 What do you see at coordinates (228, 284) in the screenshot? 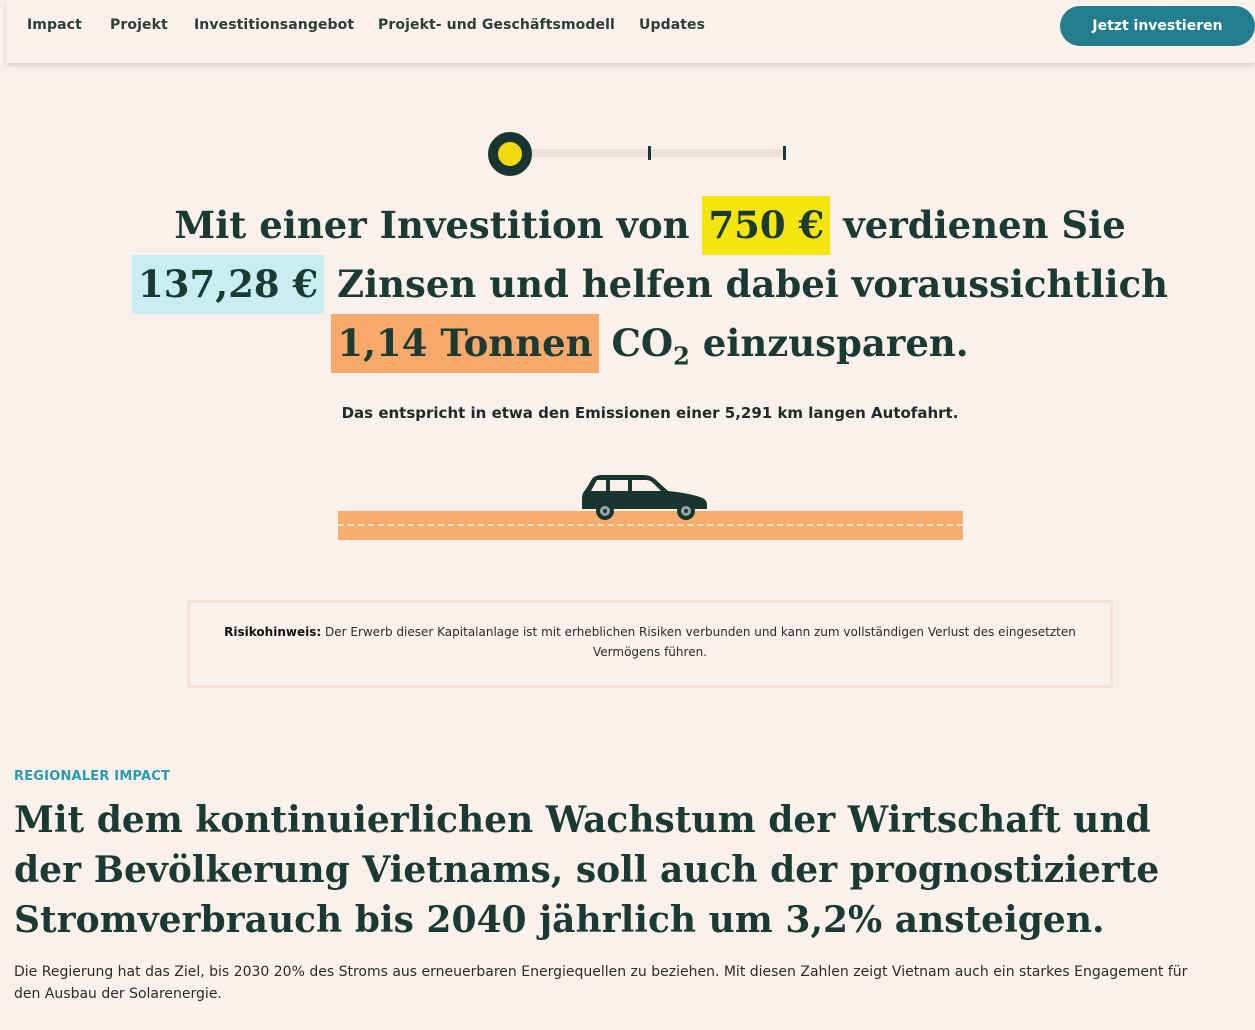
I see `interest-amount: 137,28 €` at bounding box center [228, 284].